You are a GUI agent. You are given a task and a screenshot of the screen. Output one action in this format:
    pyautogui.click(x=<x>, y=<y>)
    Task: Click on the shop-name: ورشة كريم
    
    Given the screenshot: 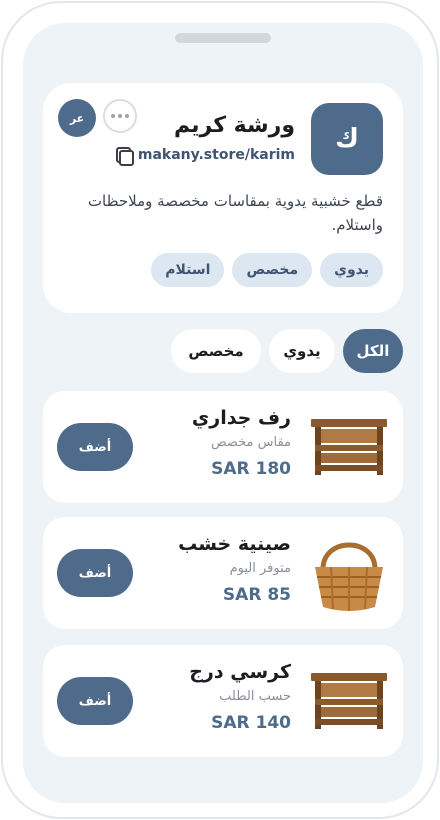 What is the action you would take?
    pyautogui.click(x=234, y=125)
    